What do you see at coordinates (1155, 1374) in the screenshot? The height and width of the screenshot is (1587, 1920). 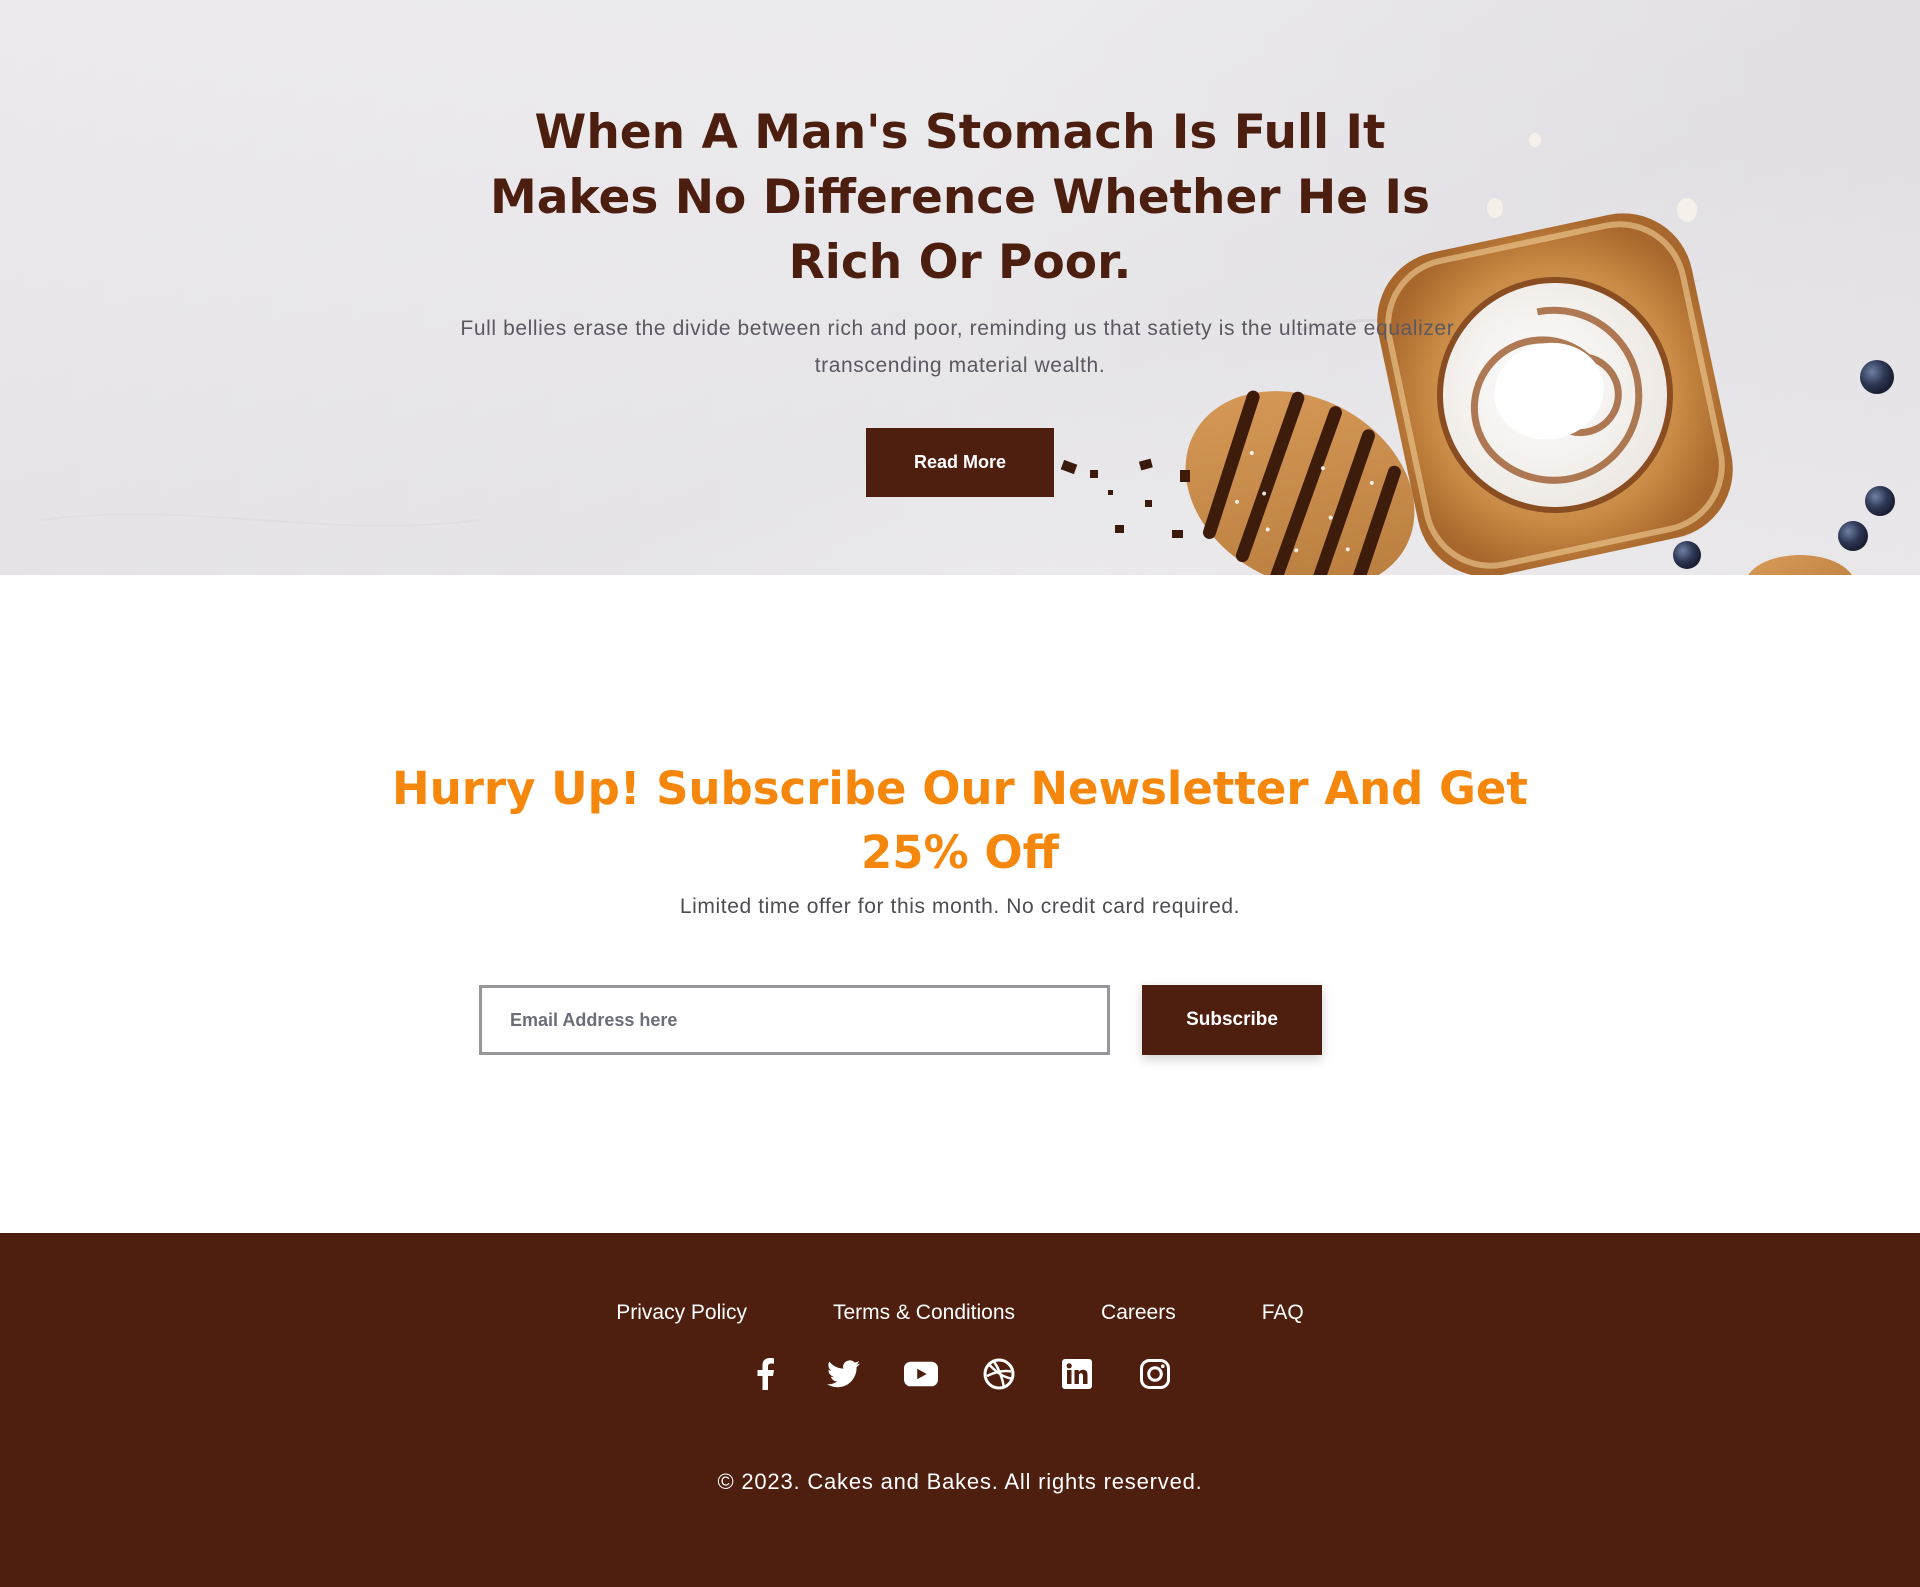 I see `instagram-icon` at bounding box center [1155, 1374].